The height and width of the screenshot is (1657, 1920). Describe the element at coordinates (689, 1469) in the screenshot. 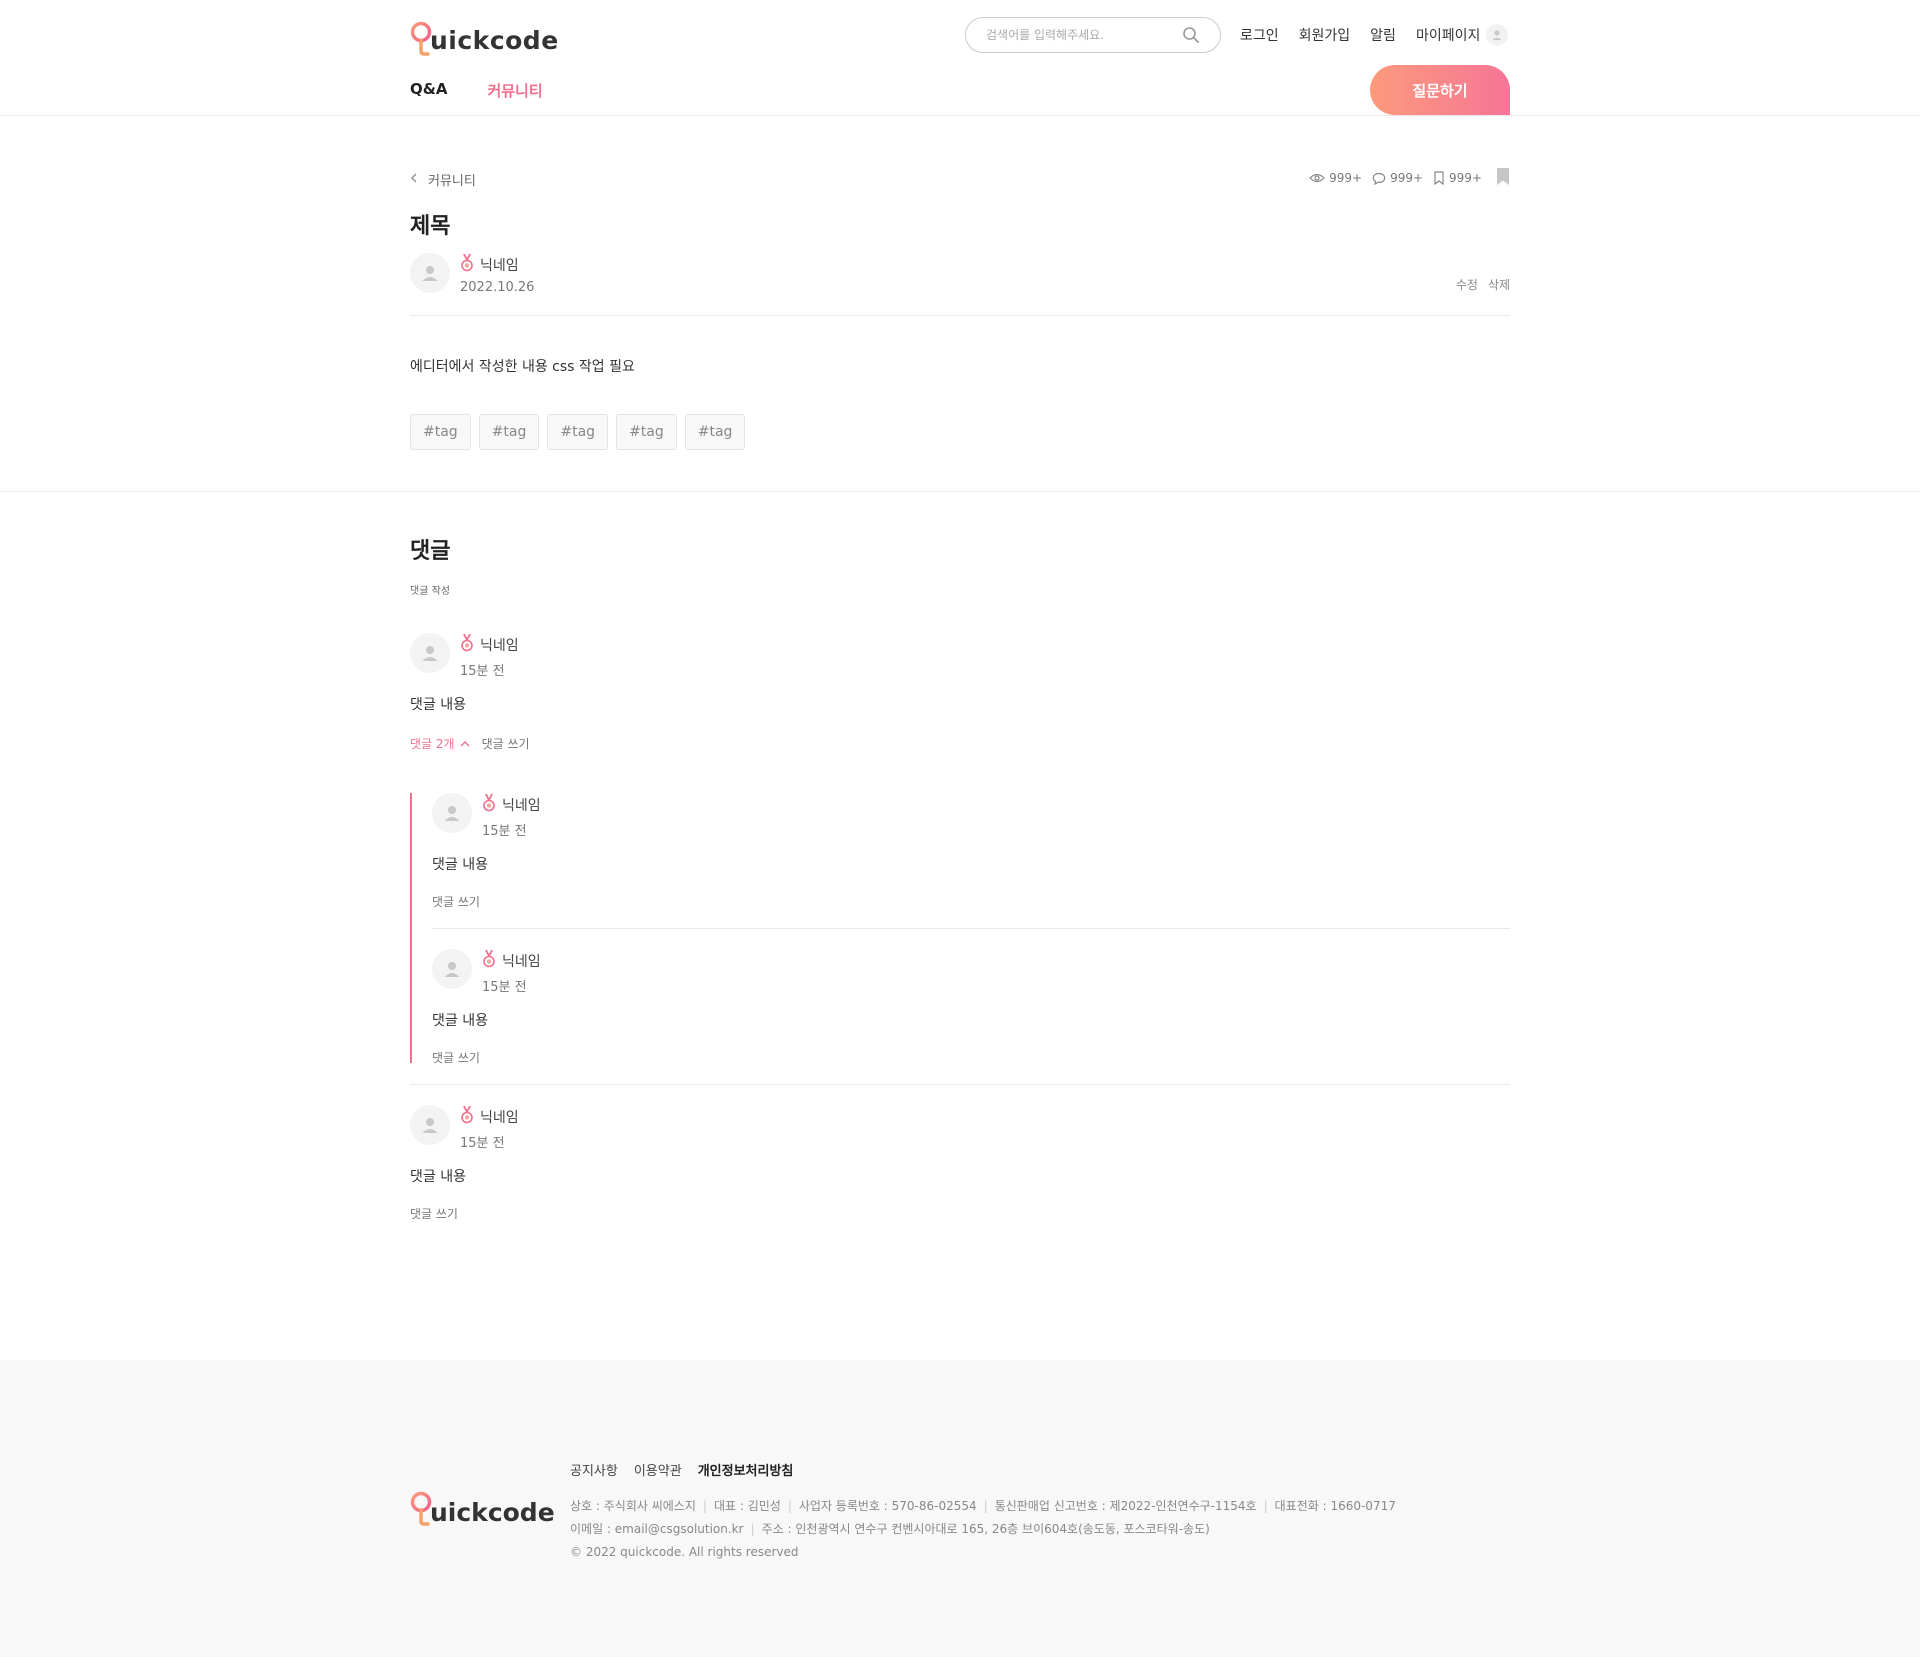

I see `footer-links: 공지사항 이용약관 개인정보처리방침` at that location.